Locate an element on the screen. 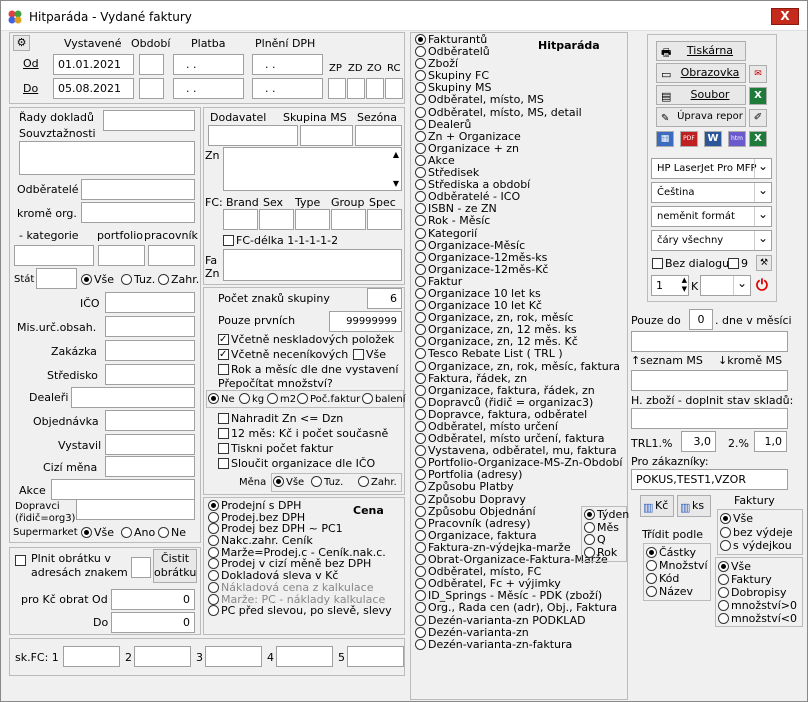  plnit-input is located at coordinates (141, 567).